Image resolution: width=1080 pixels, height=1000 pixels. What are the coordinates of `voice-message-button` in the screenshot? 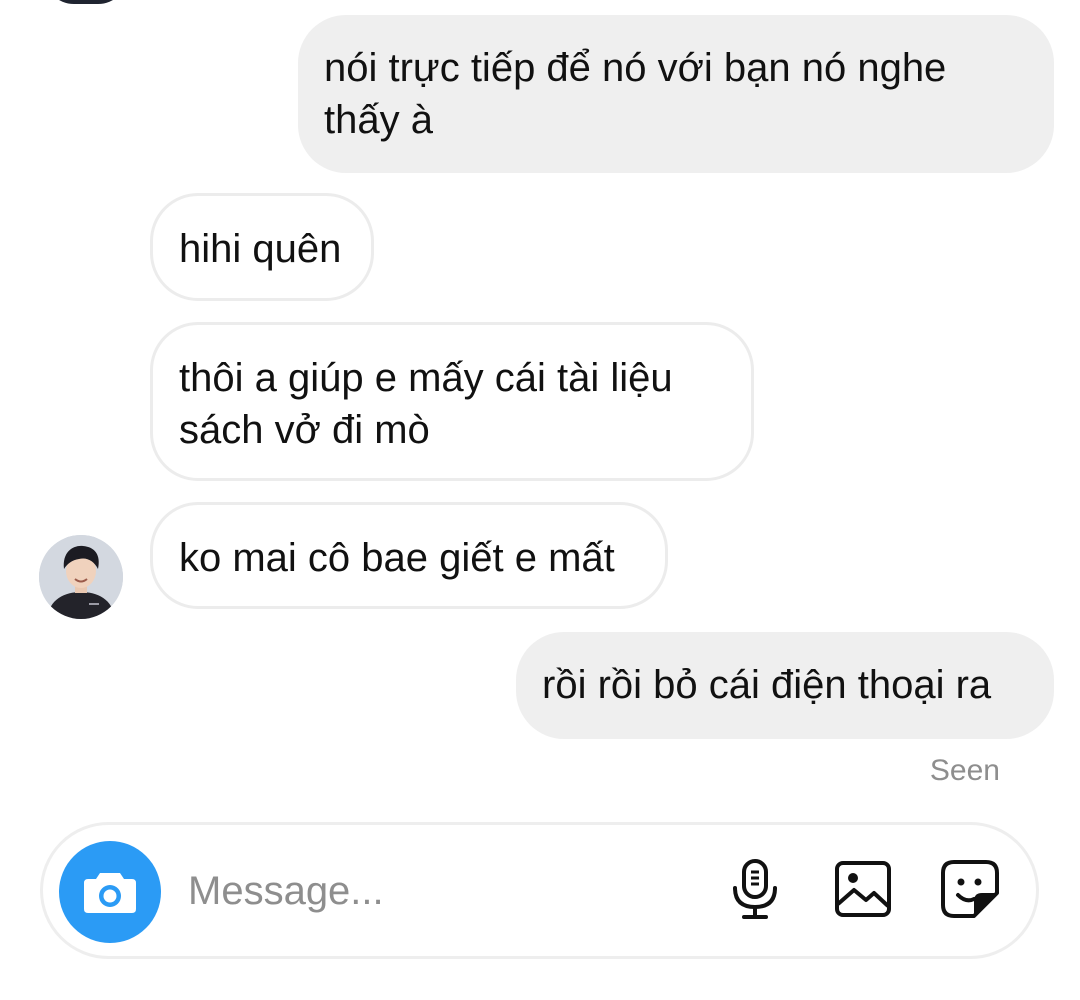 It's located at (755, 889).